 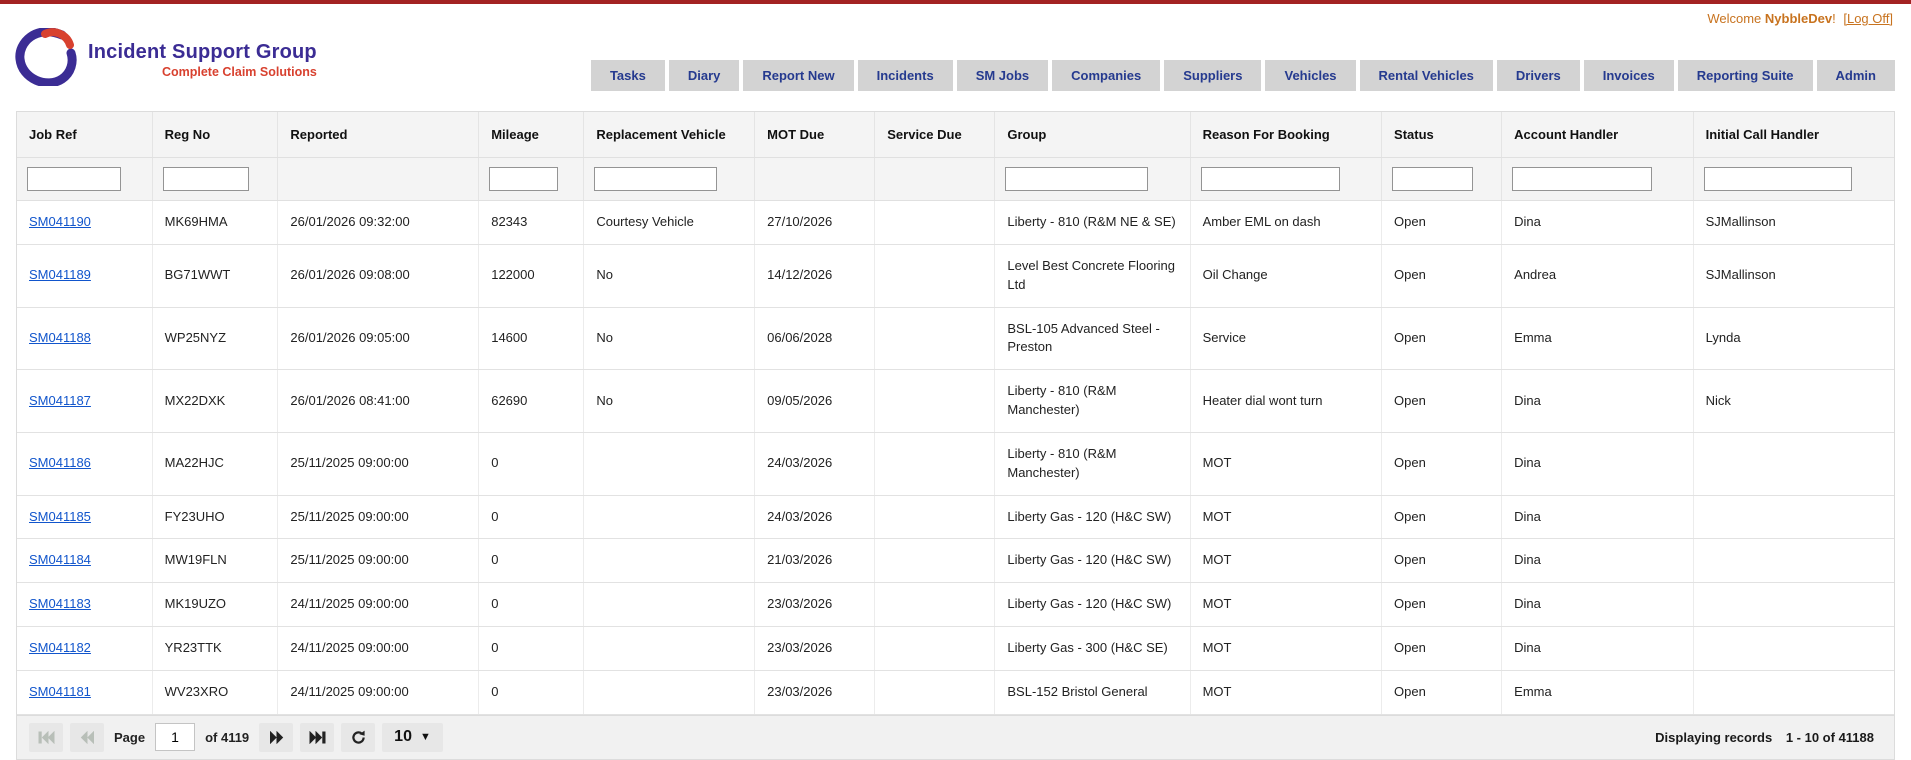 What do you see at coordinates (1310, 75) in the screenshot?
I see `nav-tab-vehicles: Vehicles` at bounding box center [1310, 75].